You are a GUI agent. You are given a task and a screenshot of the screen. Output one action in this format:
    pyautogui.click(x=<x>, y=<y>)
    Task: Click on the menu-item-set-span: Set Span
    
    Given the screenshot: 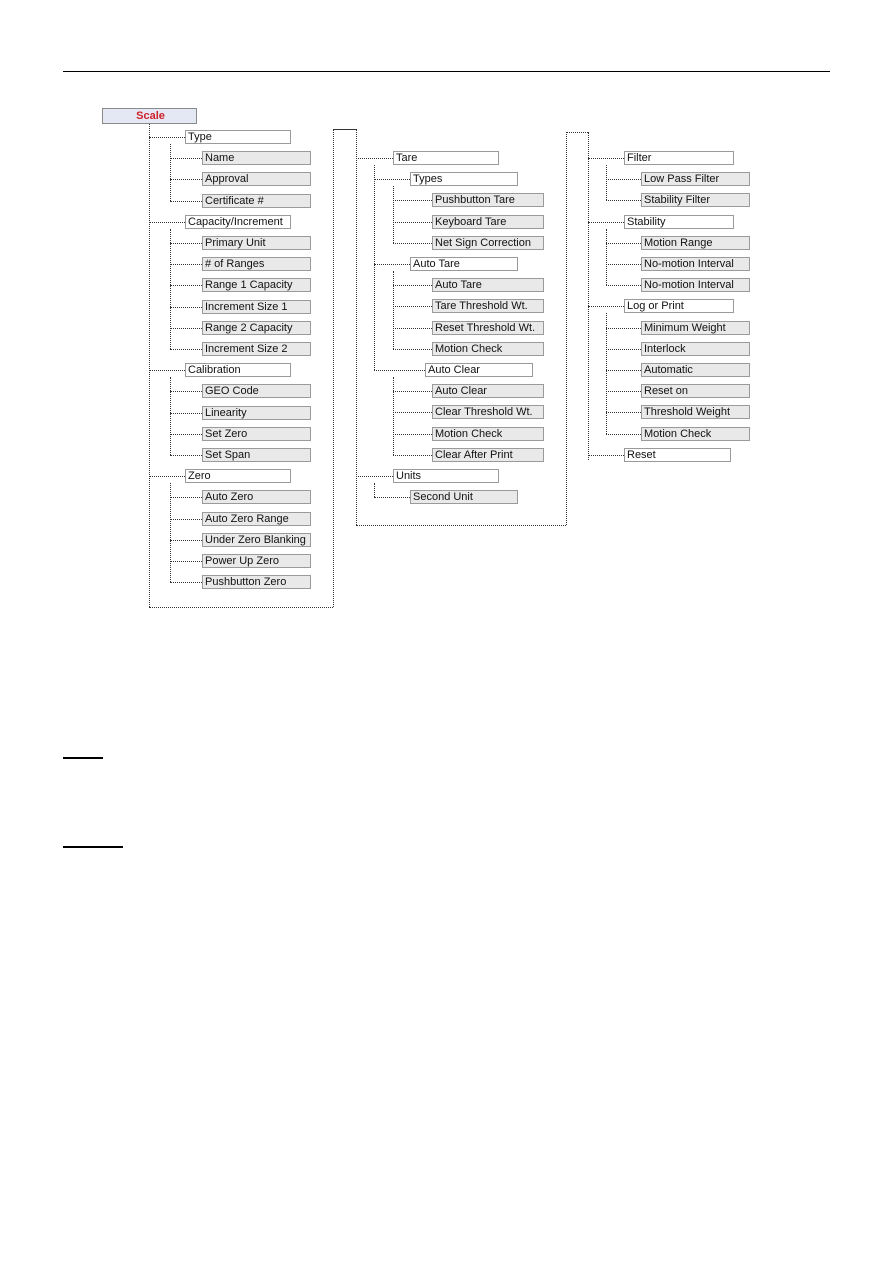 What is the action you would take?
    pyautogui.click(x=256, y=455)
    